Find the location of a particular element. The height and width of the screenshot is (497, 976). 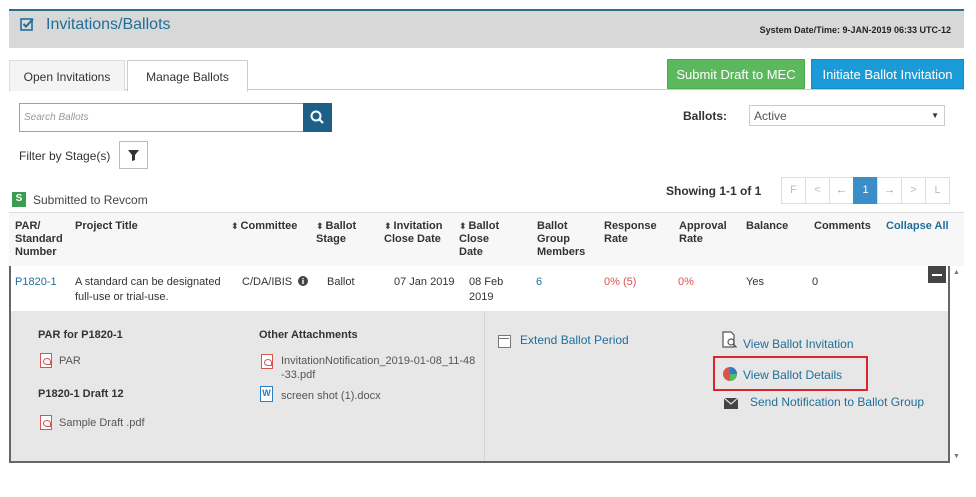

calendar-icon is located at coordinates (504, 341).